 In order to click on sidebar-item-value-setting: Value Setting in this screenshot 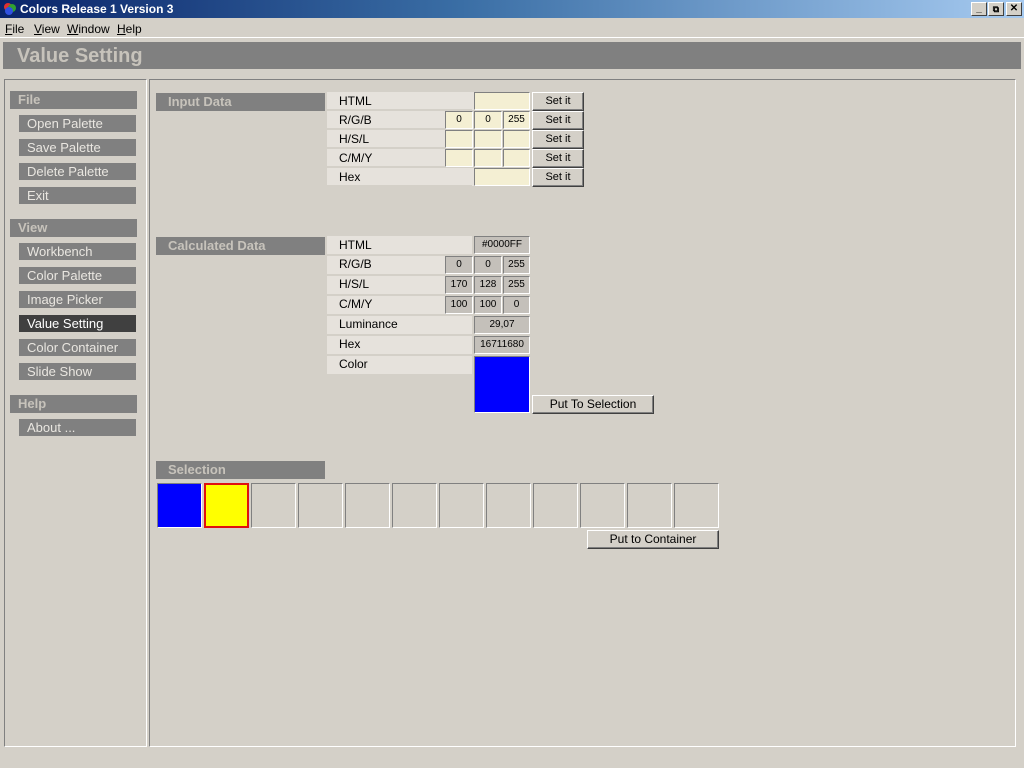, I will do `click(77, 323)`.